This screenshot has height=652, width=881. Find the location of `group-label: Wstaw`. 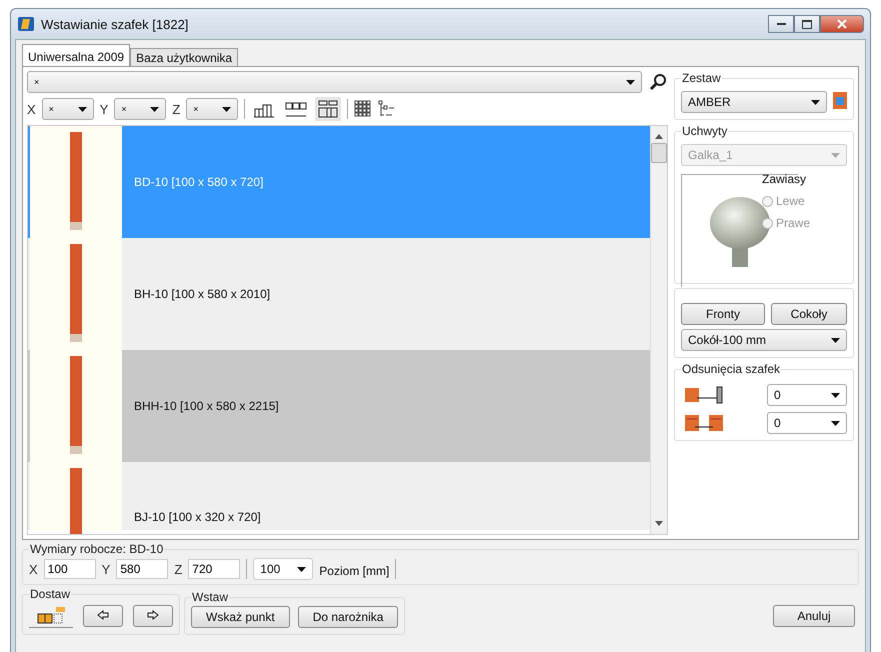

group-label: Wstaw is located at coordinates (210, 597).